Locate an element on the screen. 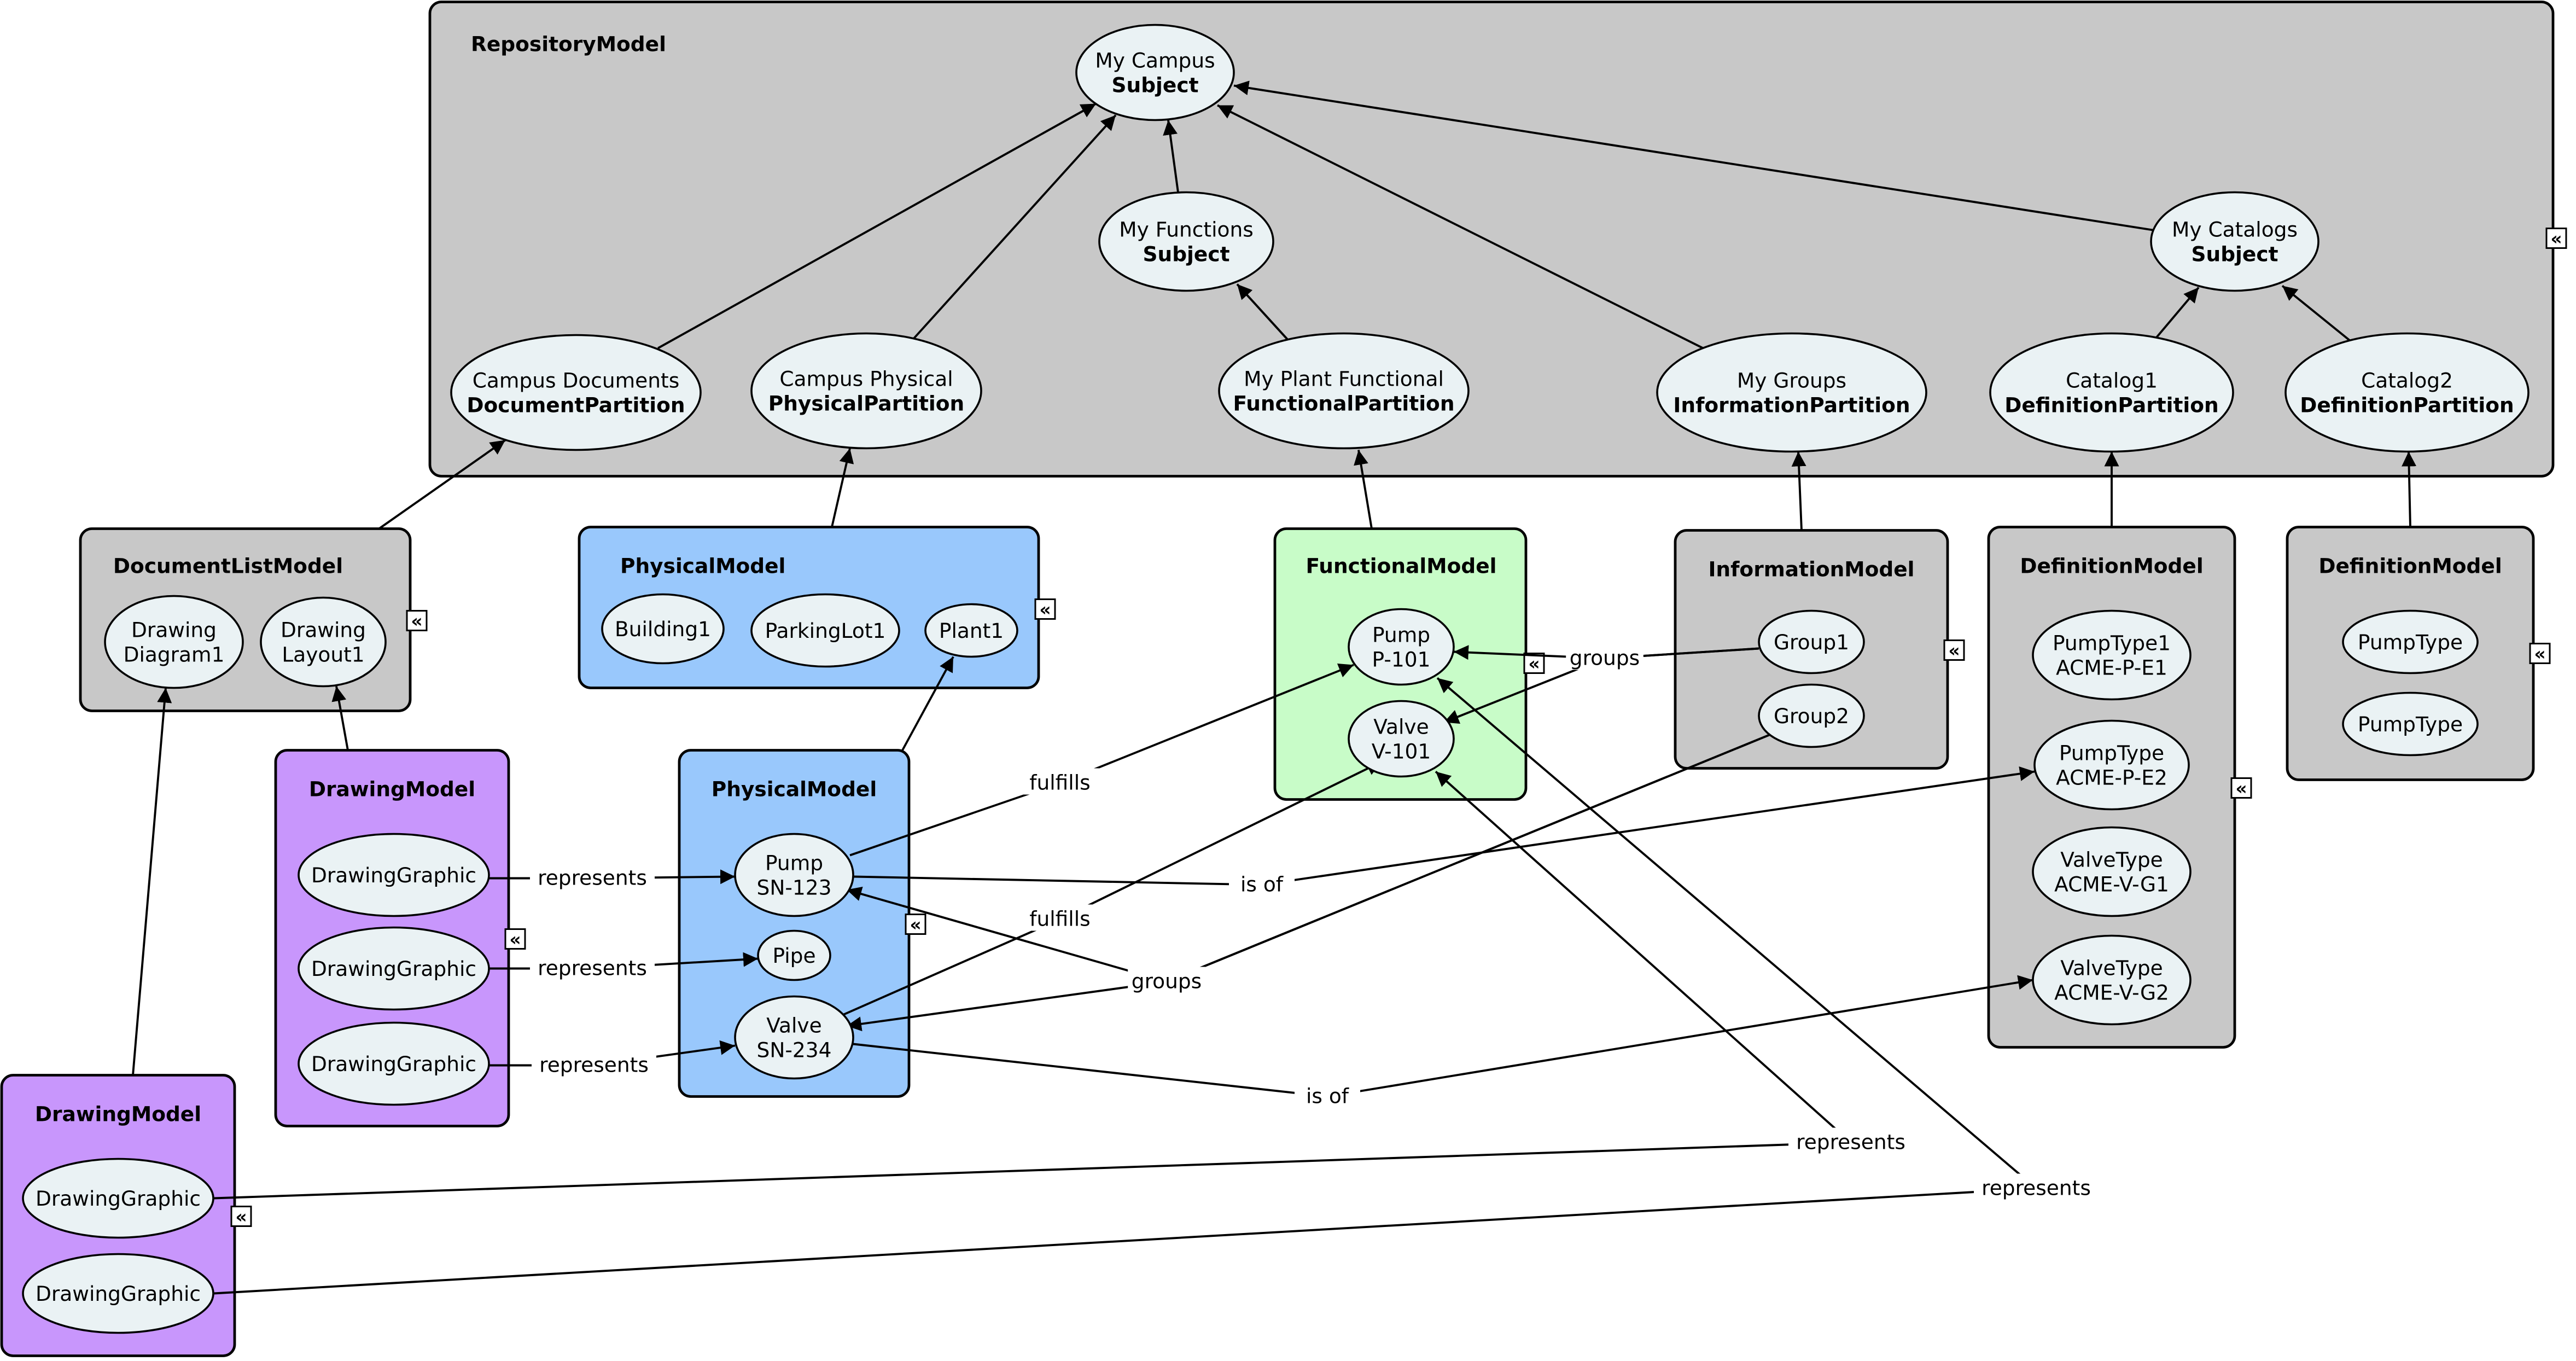  node-name-label: Group2 is located at coordinates (1811, 716).